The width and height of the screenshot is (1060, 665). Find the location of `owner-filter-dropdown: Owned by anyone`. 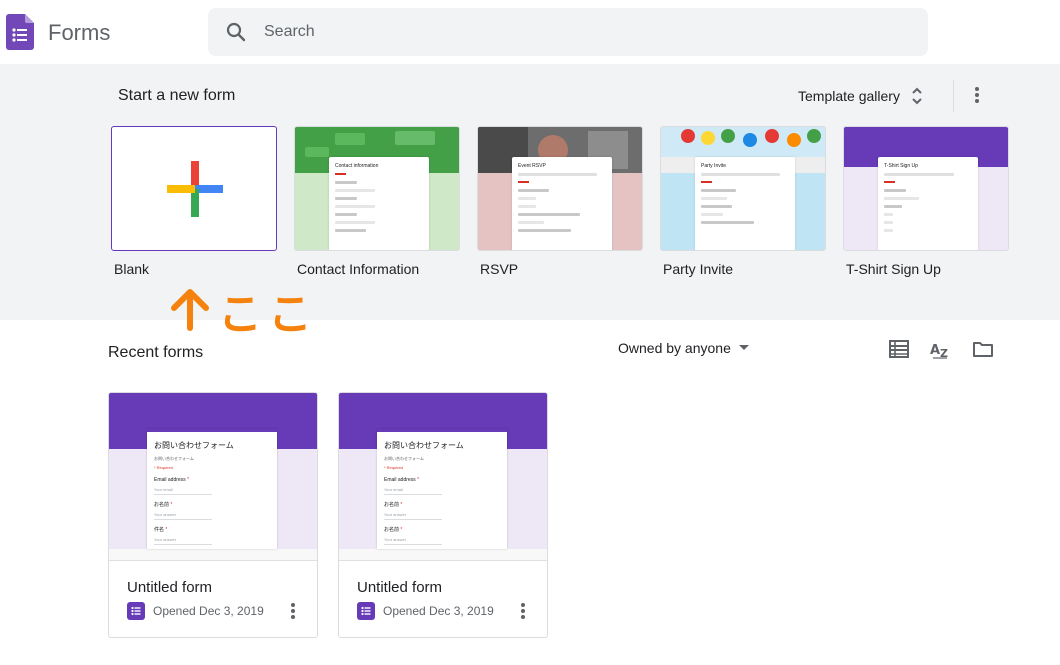

owner-filter-dropdown: Owned by anyone is located at coordinates (683, 348).